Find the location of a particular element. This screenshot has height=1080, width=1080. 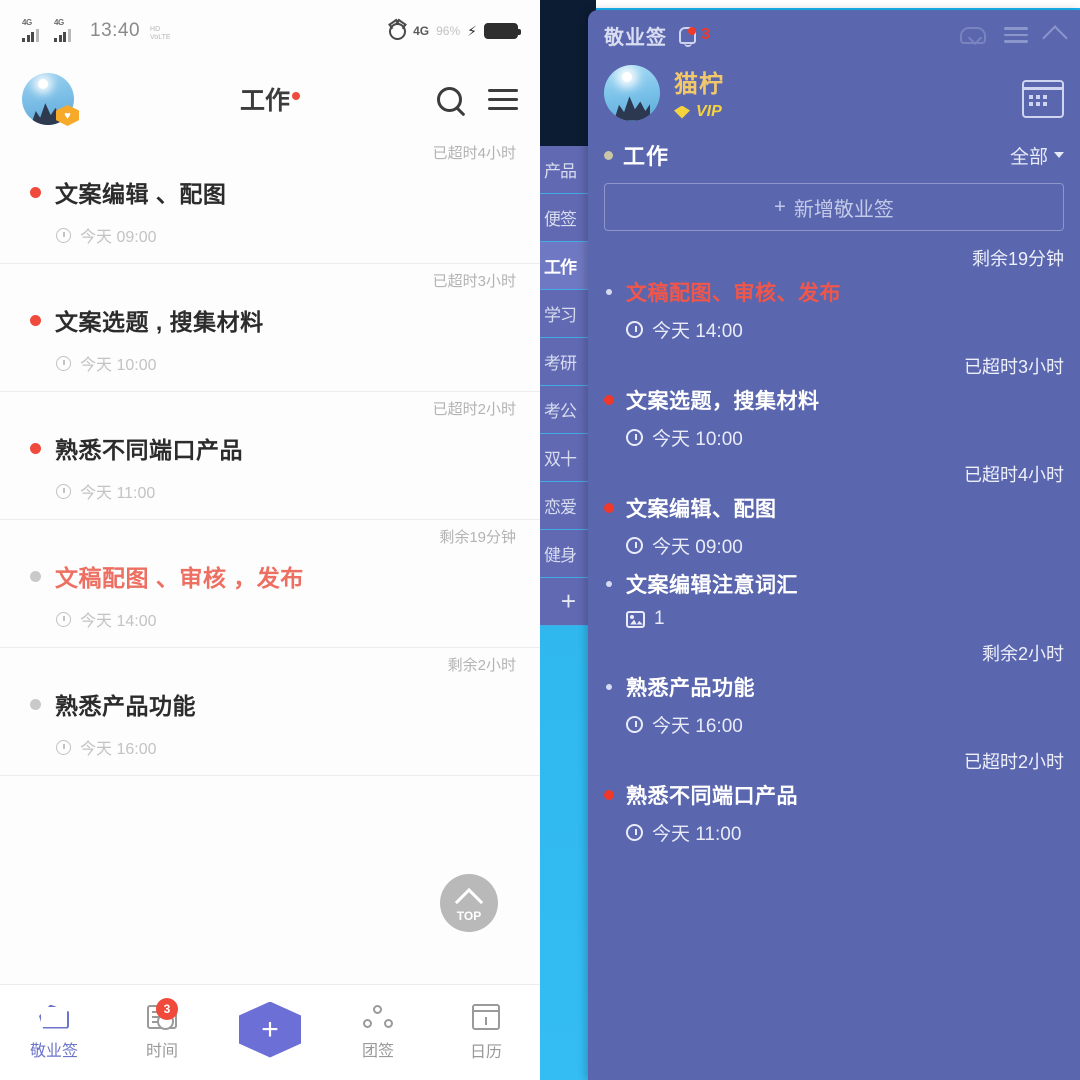

chevron-up-icon is located at coordinates (1055, 38).